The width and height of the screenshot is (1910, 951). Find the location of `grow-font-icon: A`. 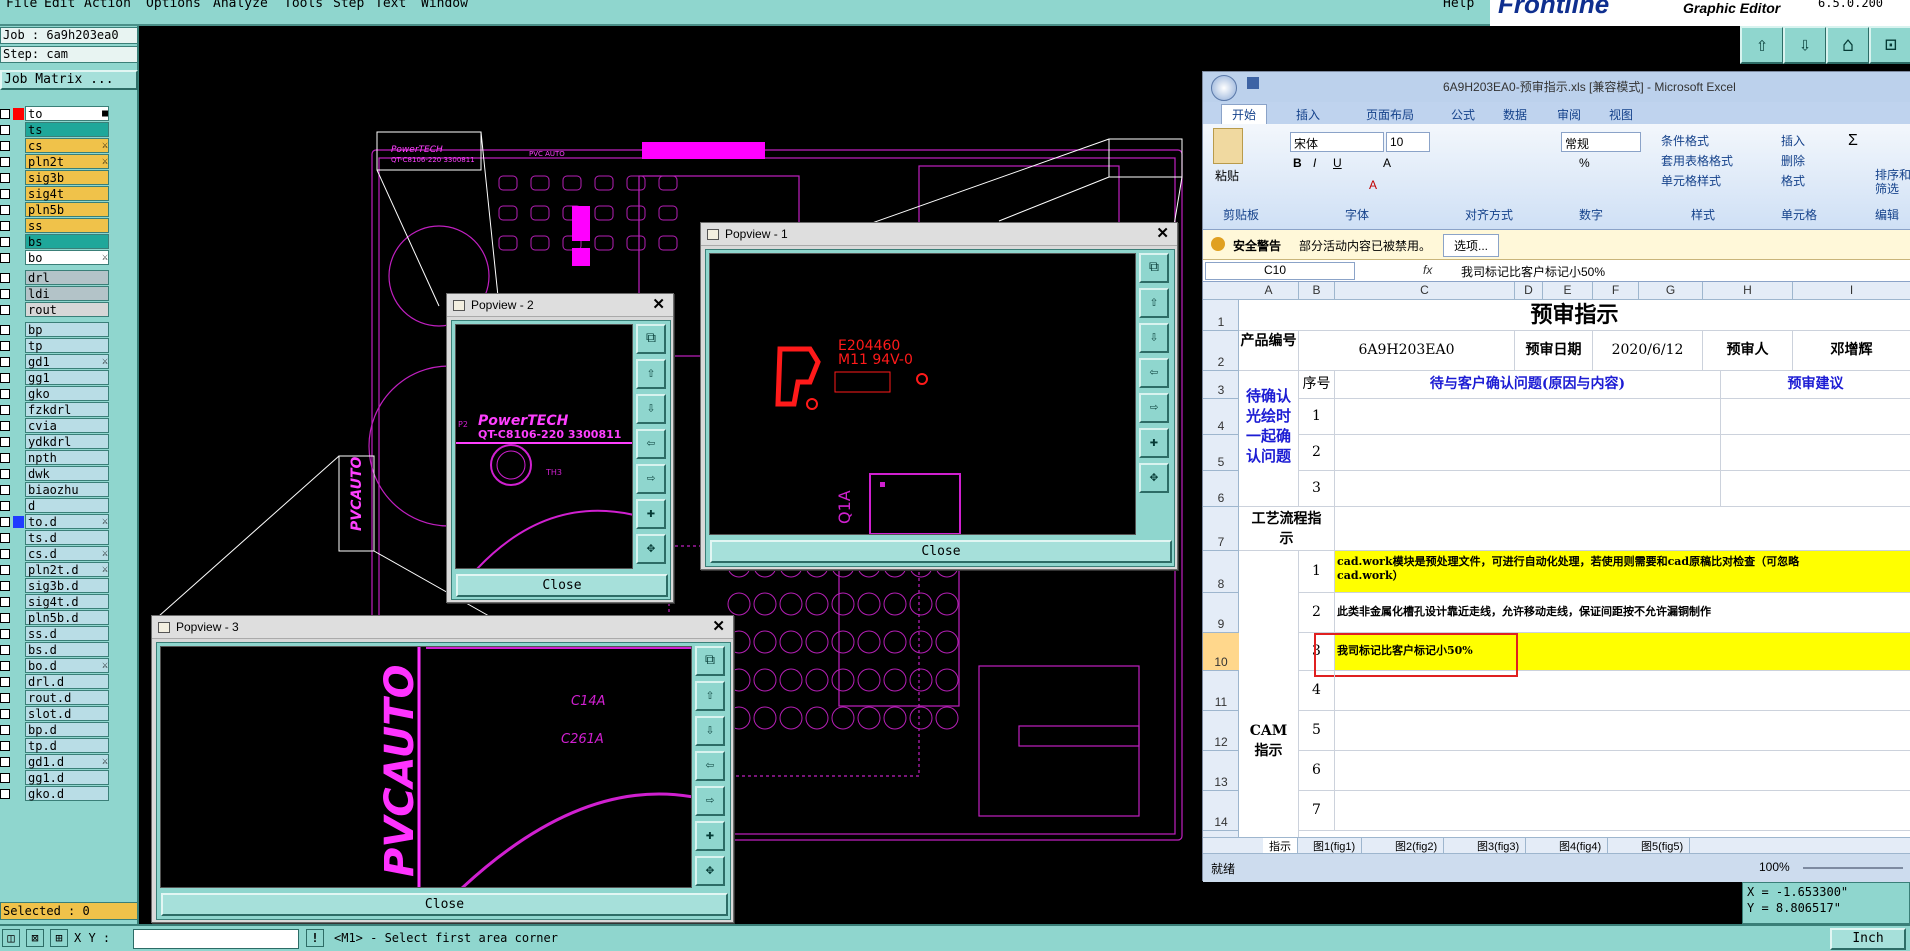

grow-font-icon: A is located at coordinates (1387, 163).